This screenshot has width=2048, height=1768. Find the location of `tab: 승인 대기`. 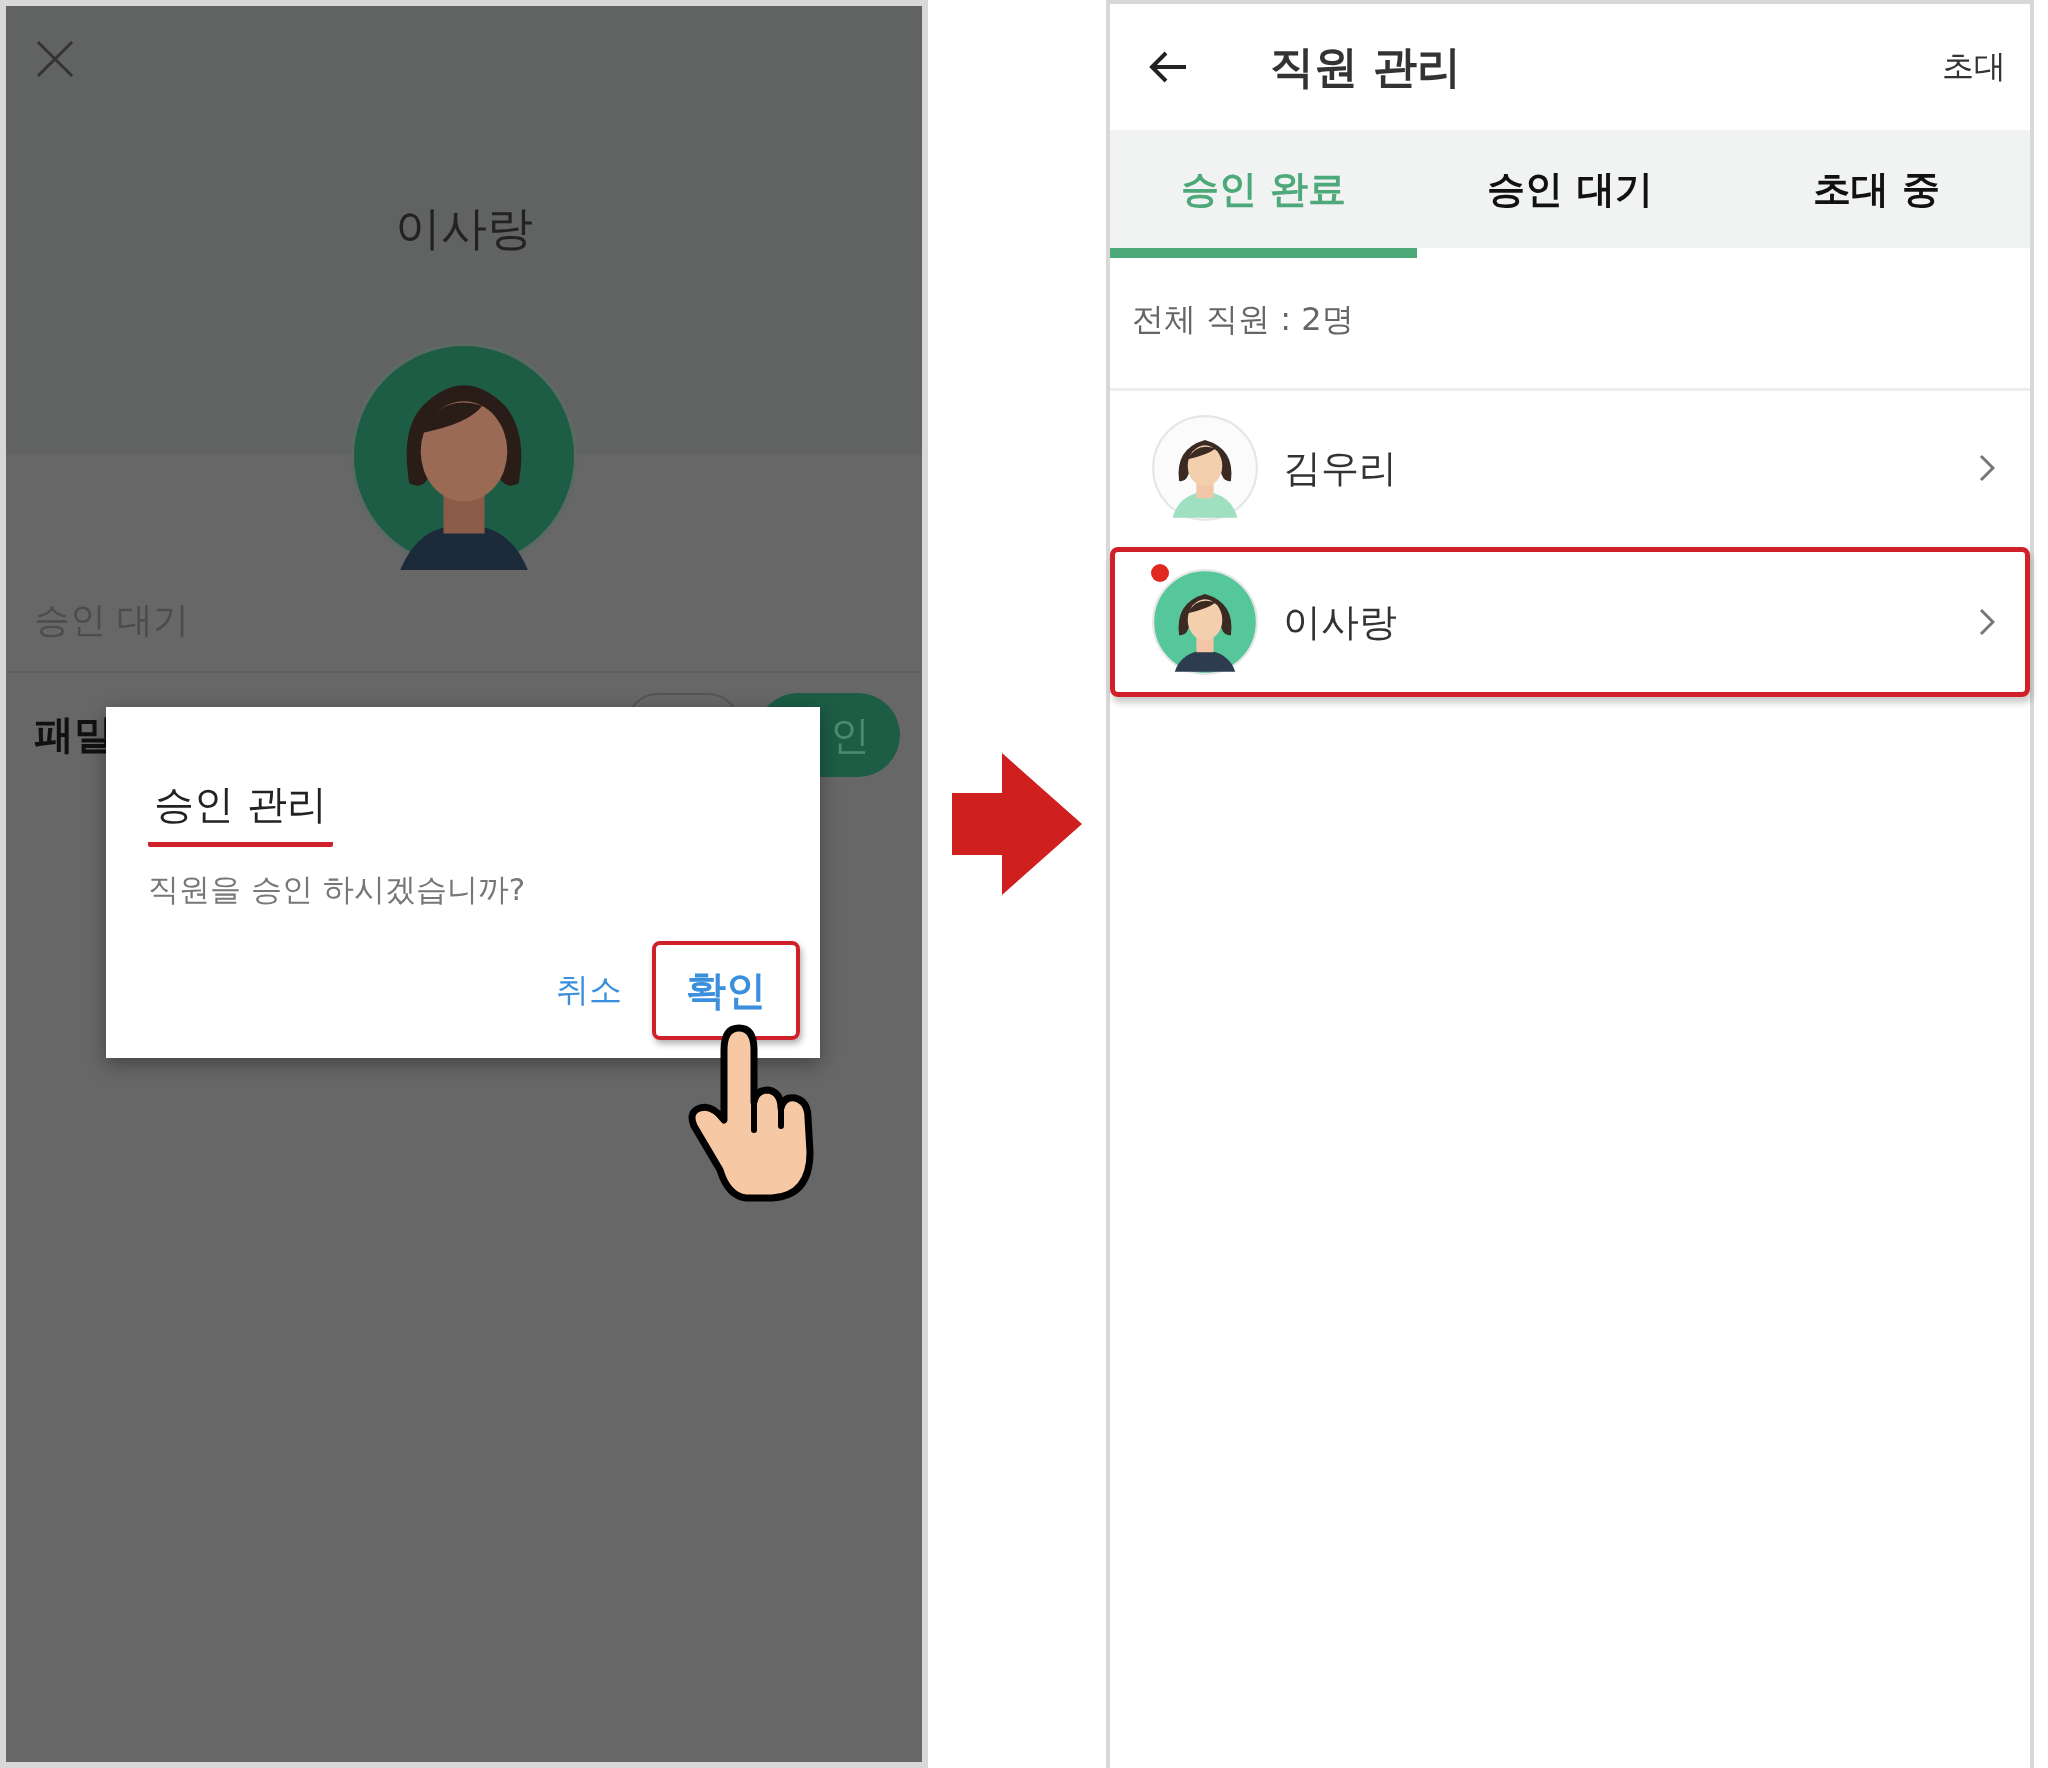

tab: 승인 대기 is located at coordinates (1570, 189).